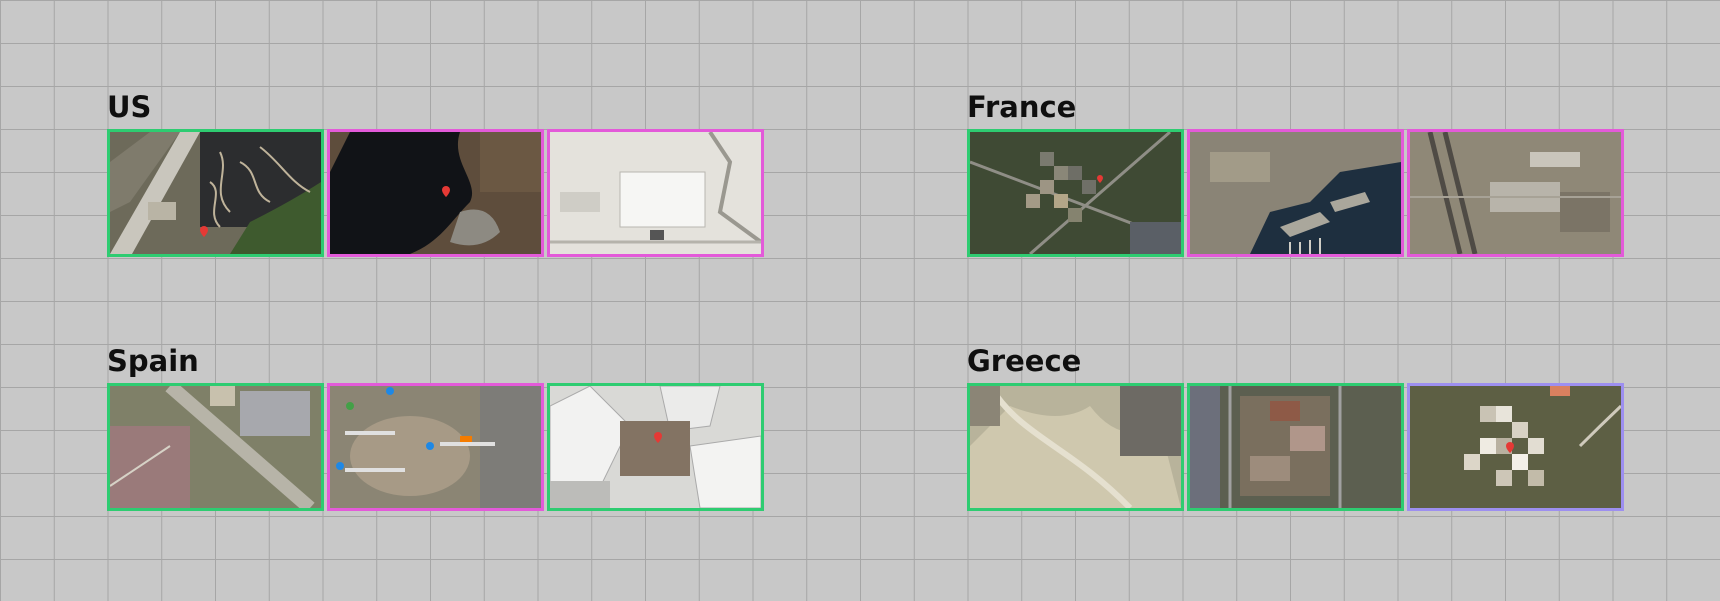  I want to click on satellite-tile-pixelated-compound, so click(1295, 447).